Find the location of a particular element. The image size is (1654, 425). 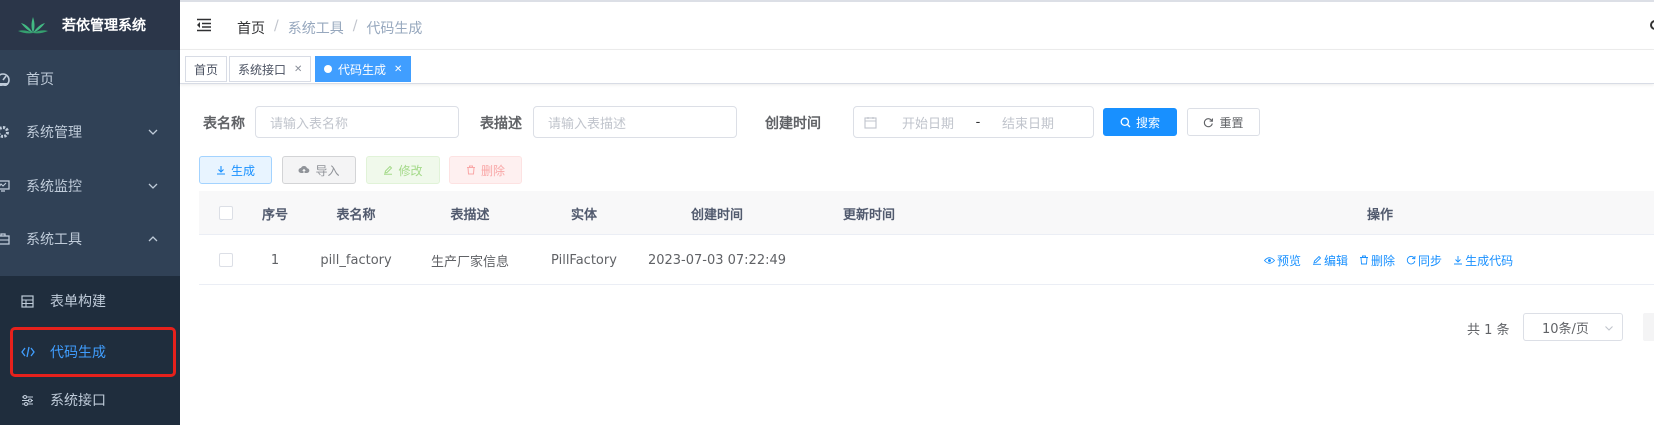

sidebar-subitem-system-api: 系统接口 is located at coordinates (90, 400).